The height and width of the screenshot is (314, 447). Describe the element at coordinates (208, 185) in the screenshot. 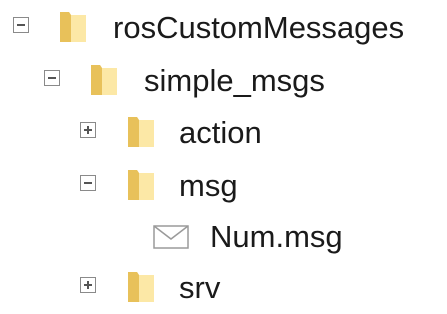

I see `tree-node-label: msg` at that location.